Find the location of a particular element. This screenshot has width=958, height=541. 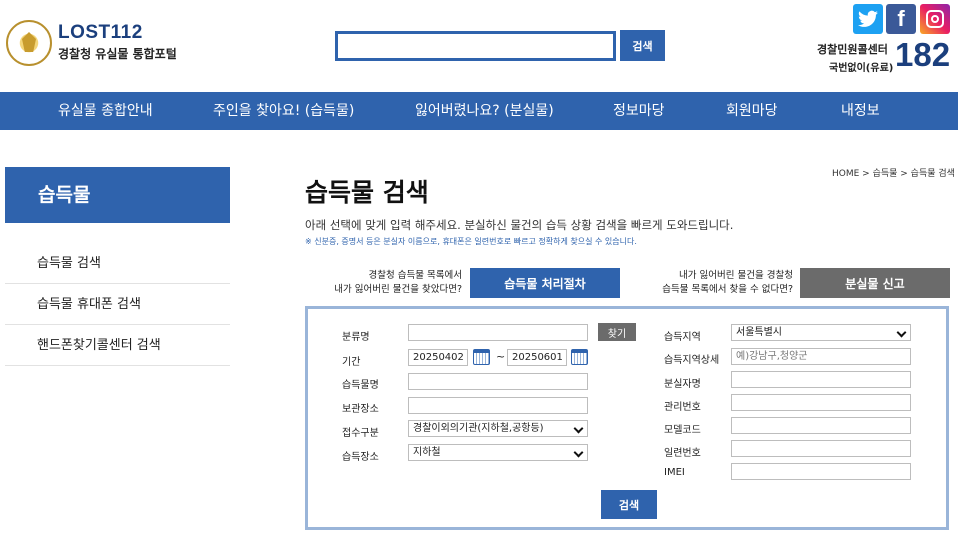

nav-item-guide: 유실물 종합안내 is located at coordinates (105, 111).